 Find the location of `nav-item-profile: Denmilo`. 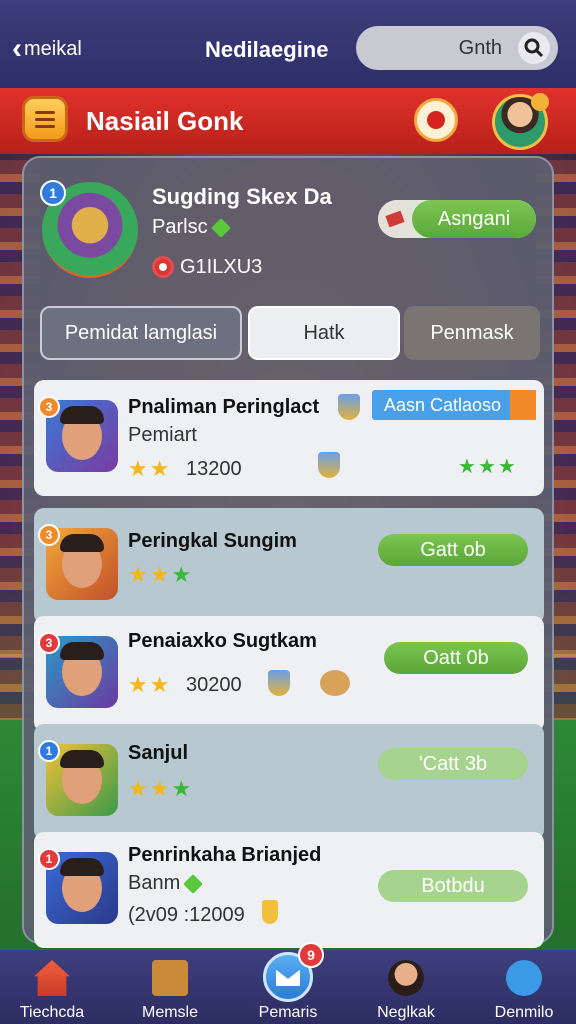

nav-item-profile: Denmilo is located at coordinates (524, 987).